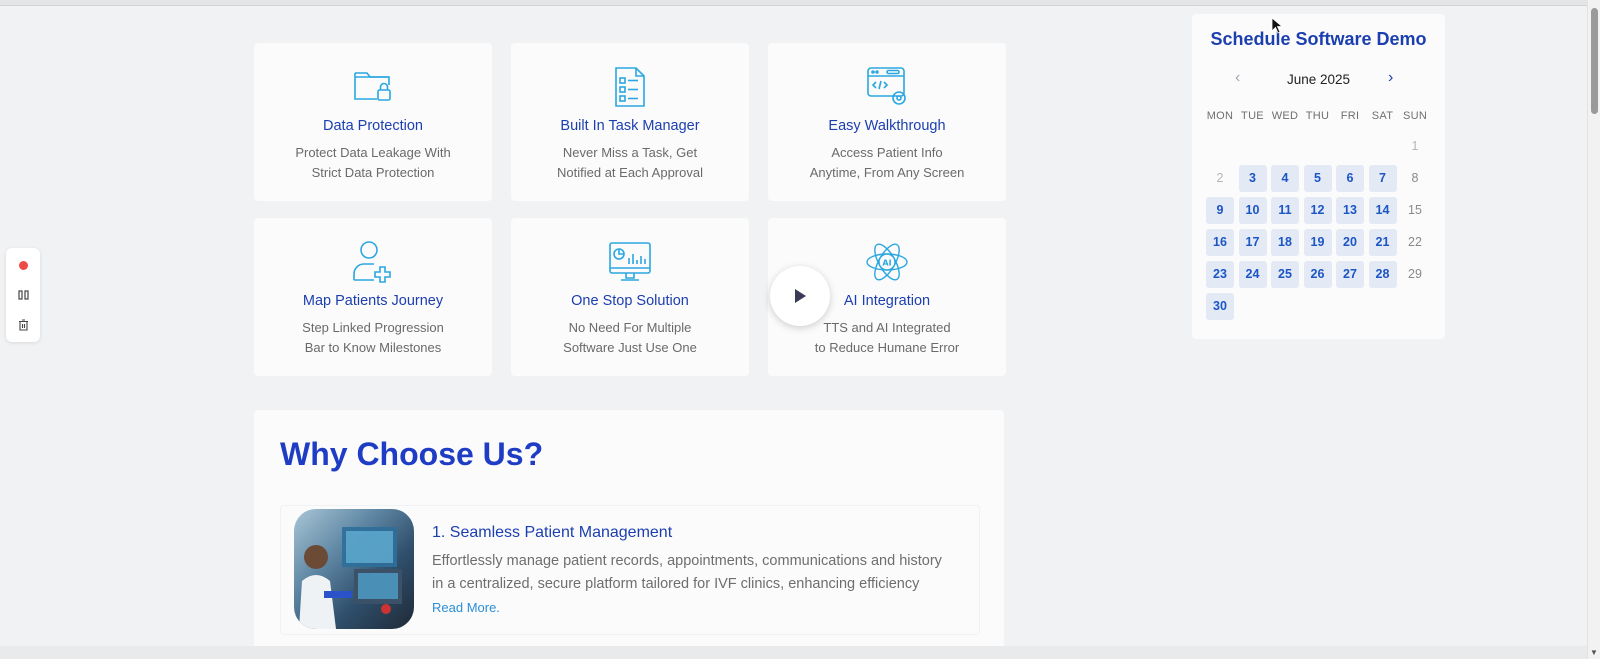 The image size is (1600, 659). I want to click on user-add-icon, so click(372, 262).